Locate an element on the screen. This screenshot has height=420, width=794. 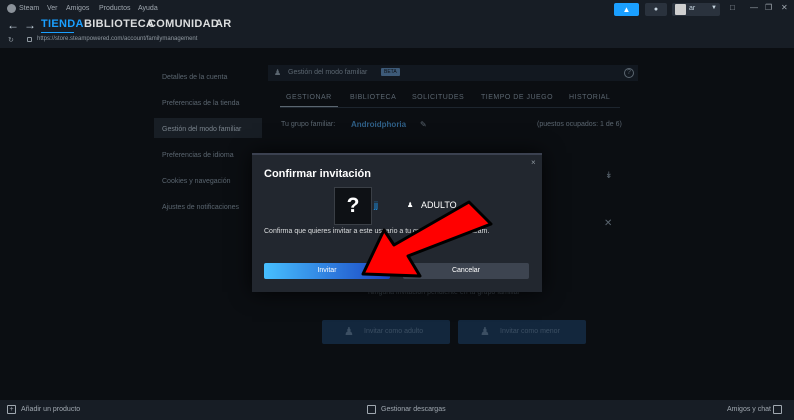
announcements-button: ▲ is located at coordinates (626, 9).